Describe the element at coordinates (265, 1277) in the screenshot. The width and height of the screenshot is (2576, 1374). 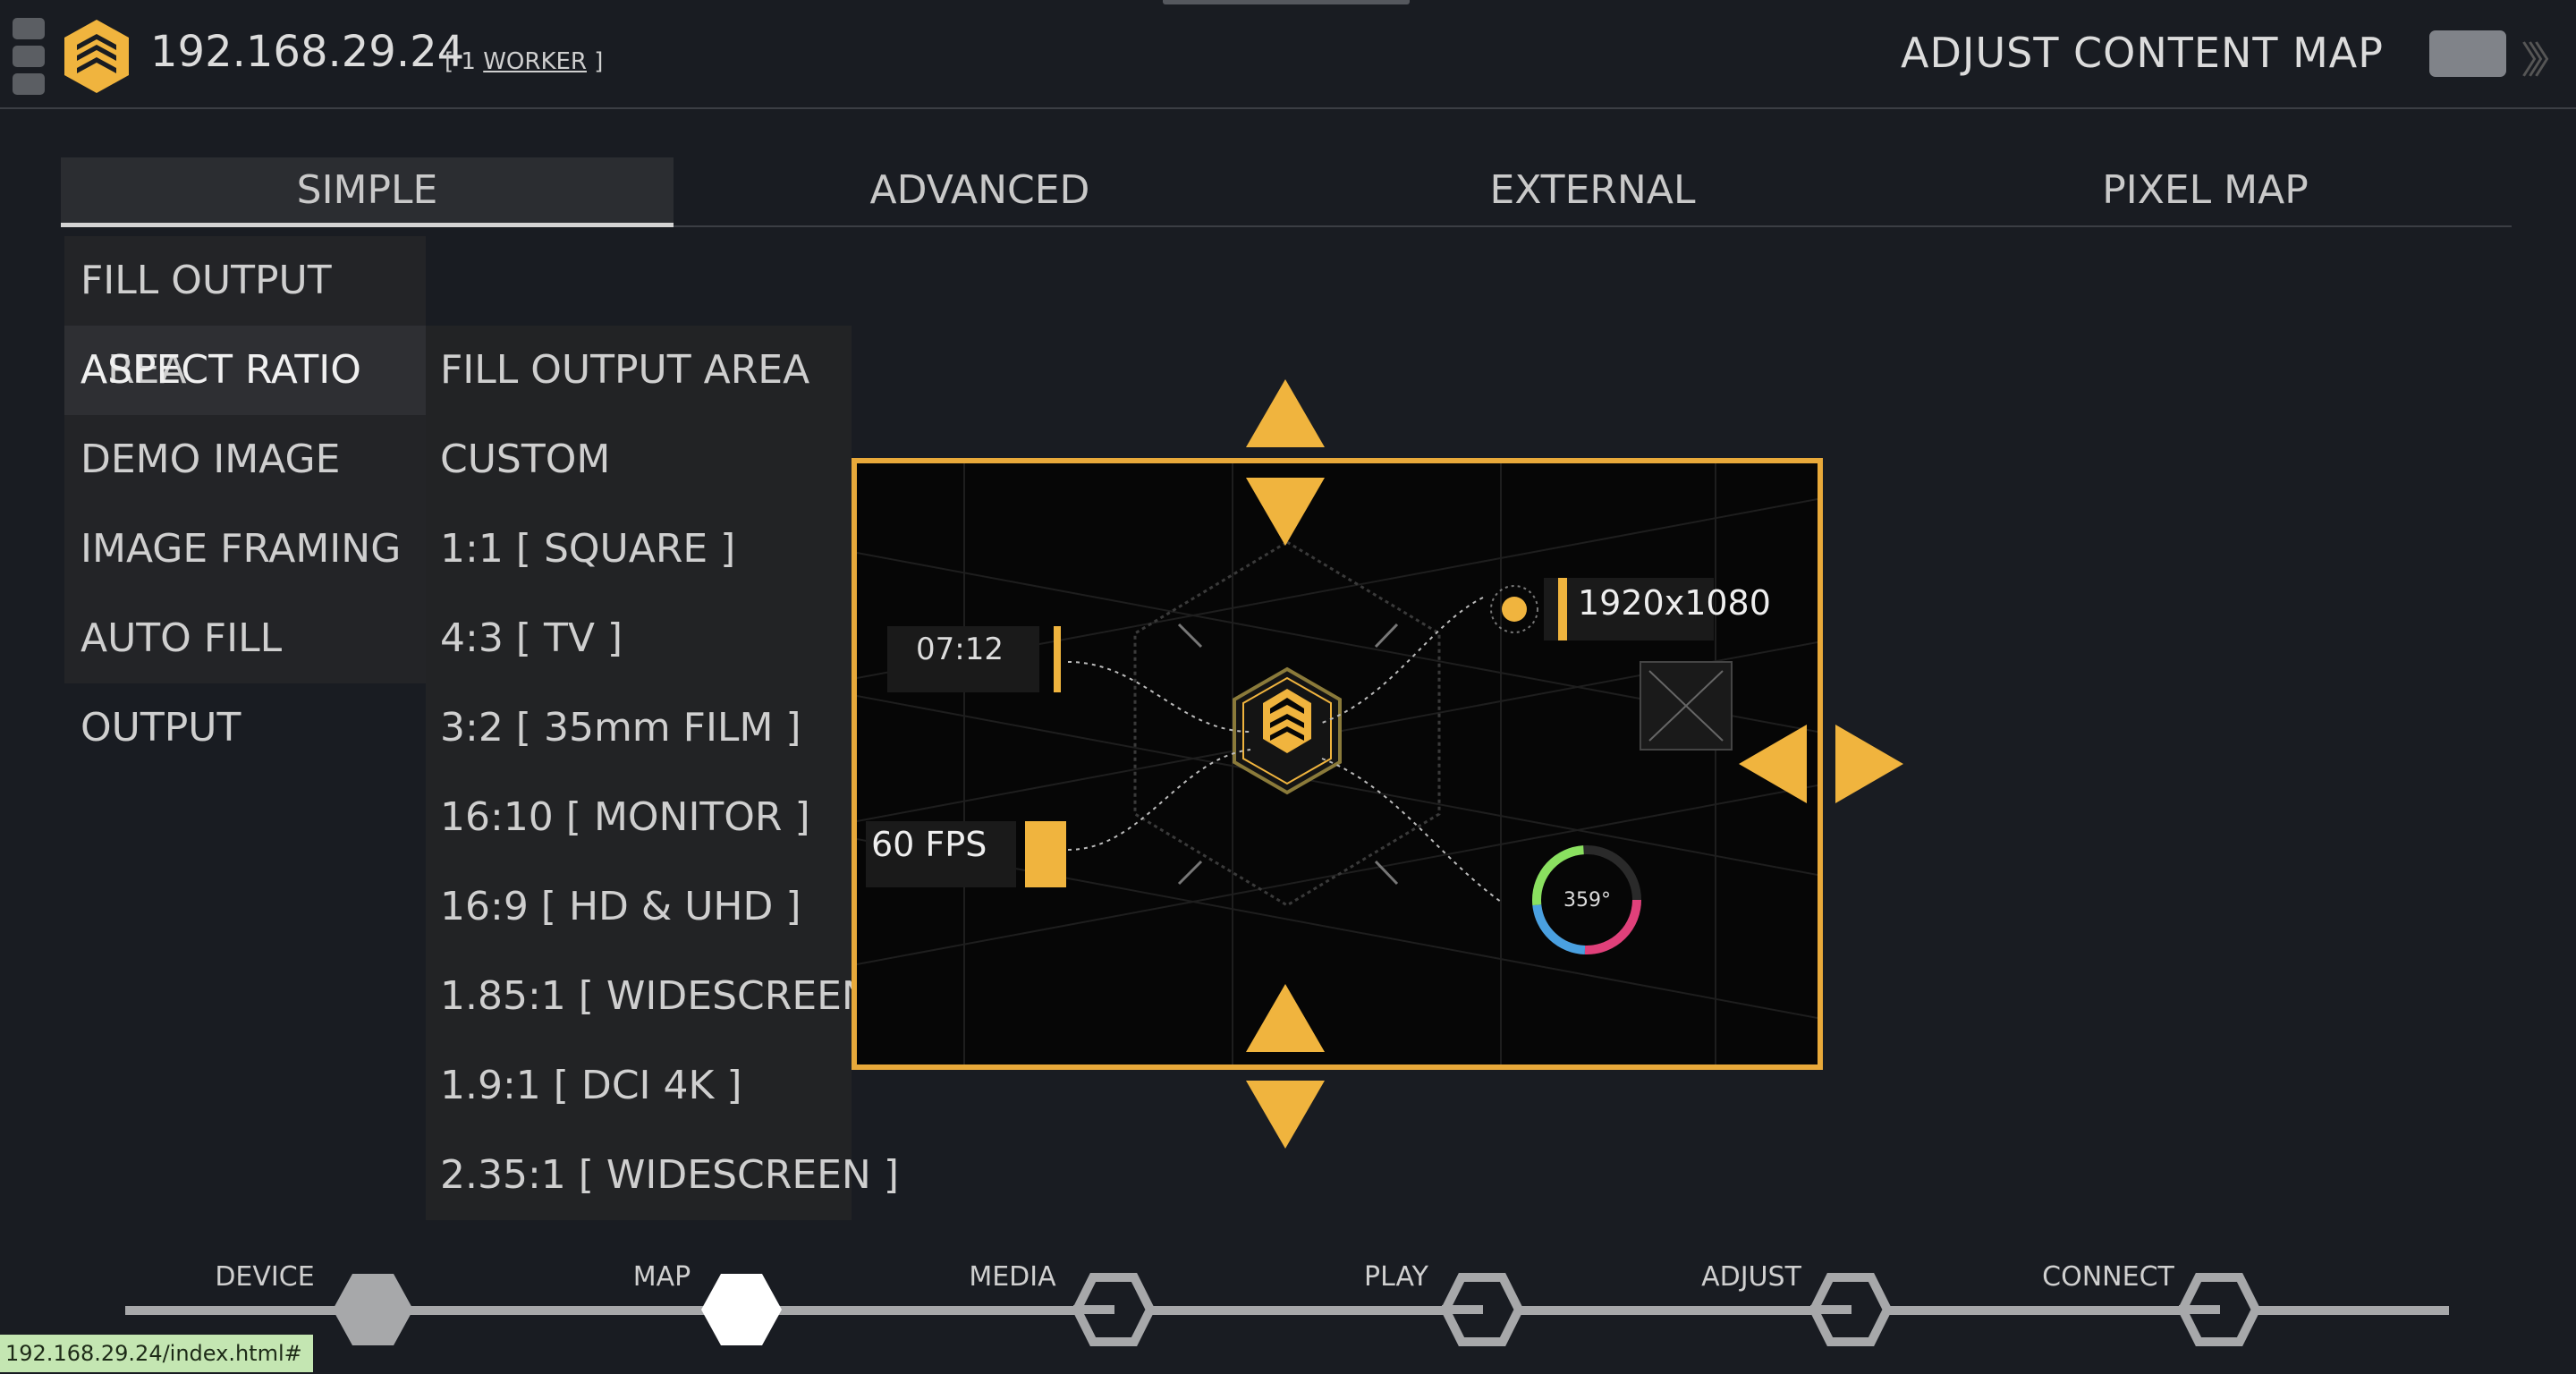
I see `step-label-device: DEVICE` at that location.